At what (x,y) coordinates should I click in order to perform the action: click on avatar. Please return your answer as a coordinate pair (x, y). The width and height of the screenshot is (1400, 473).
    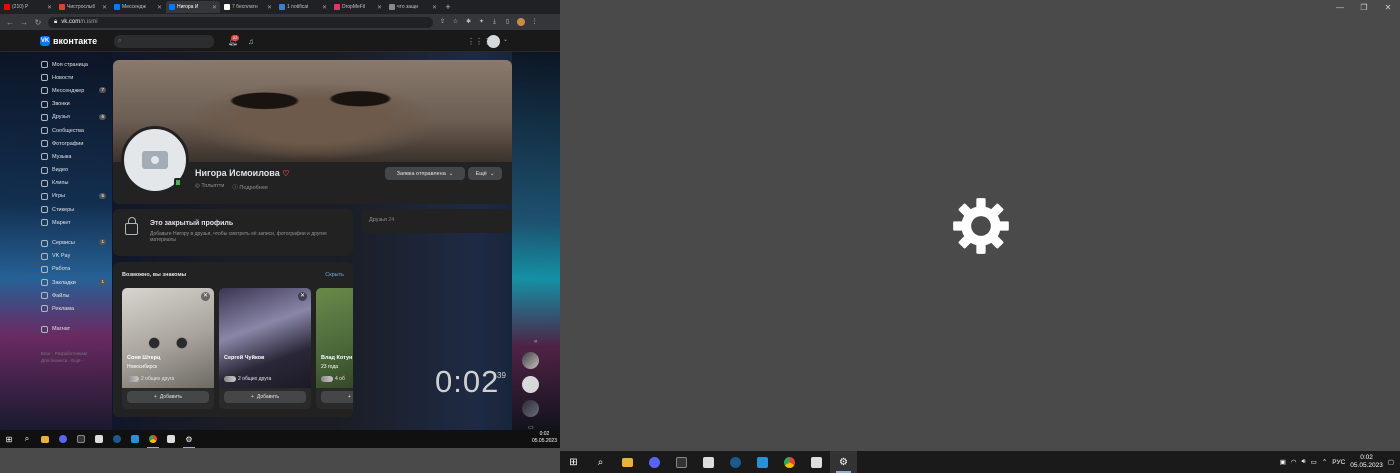
    Looking at the image, I should click on (493, 41).